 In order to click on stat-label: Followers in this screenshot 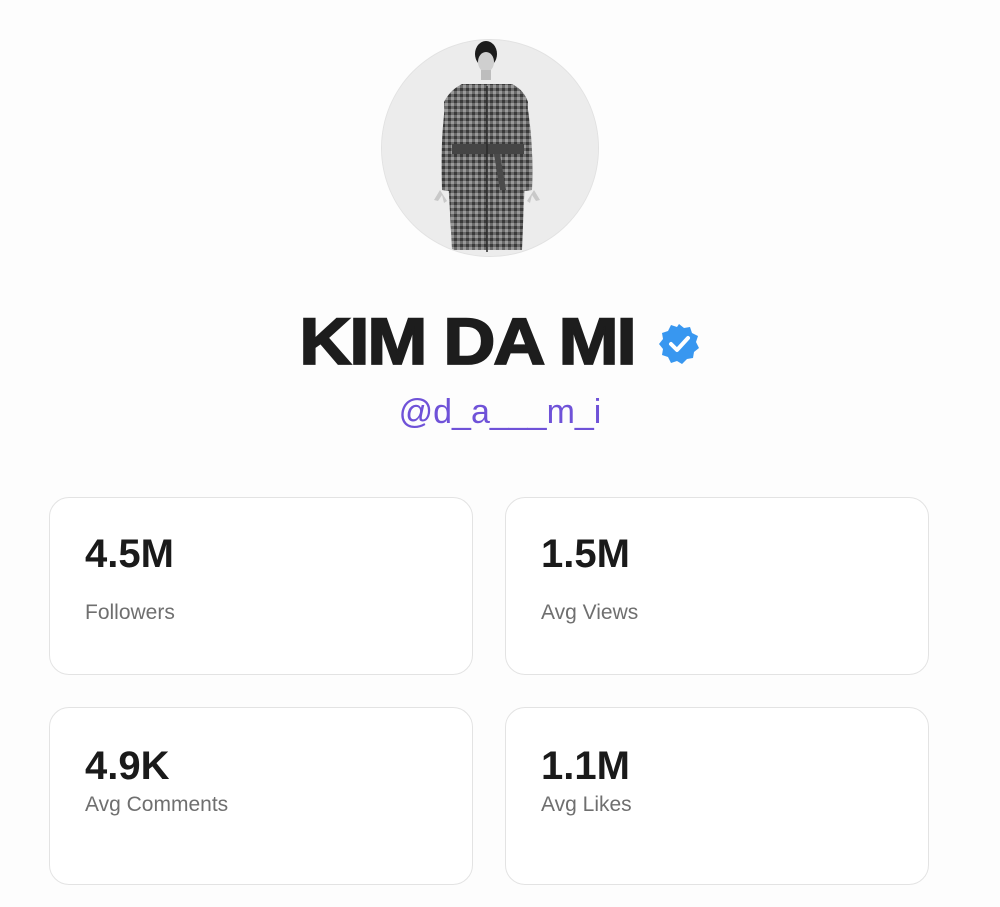, I will do `click(130, 612)`.